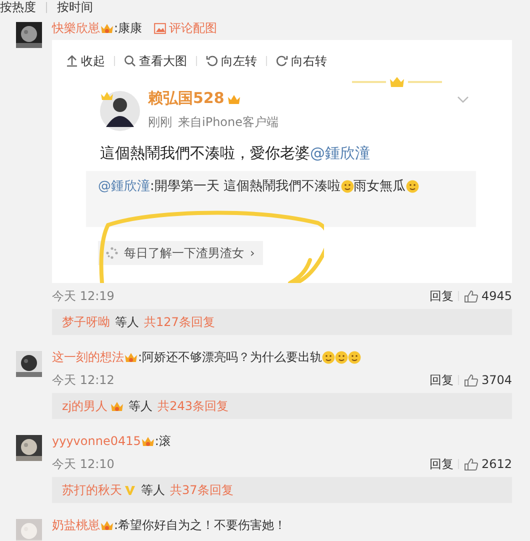  I want to click on search-icon, so click(130, 61).